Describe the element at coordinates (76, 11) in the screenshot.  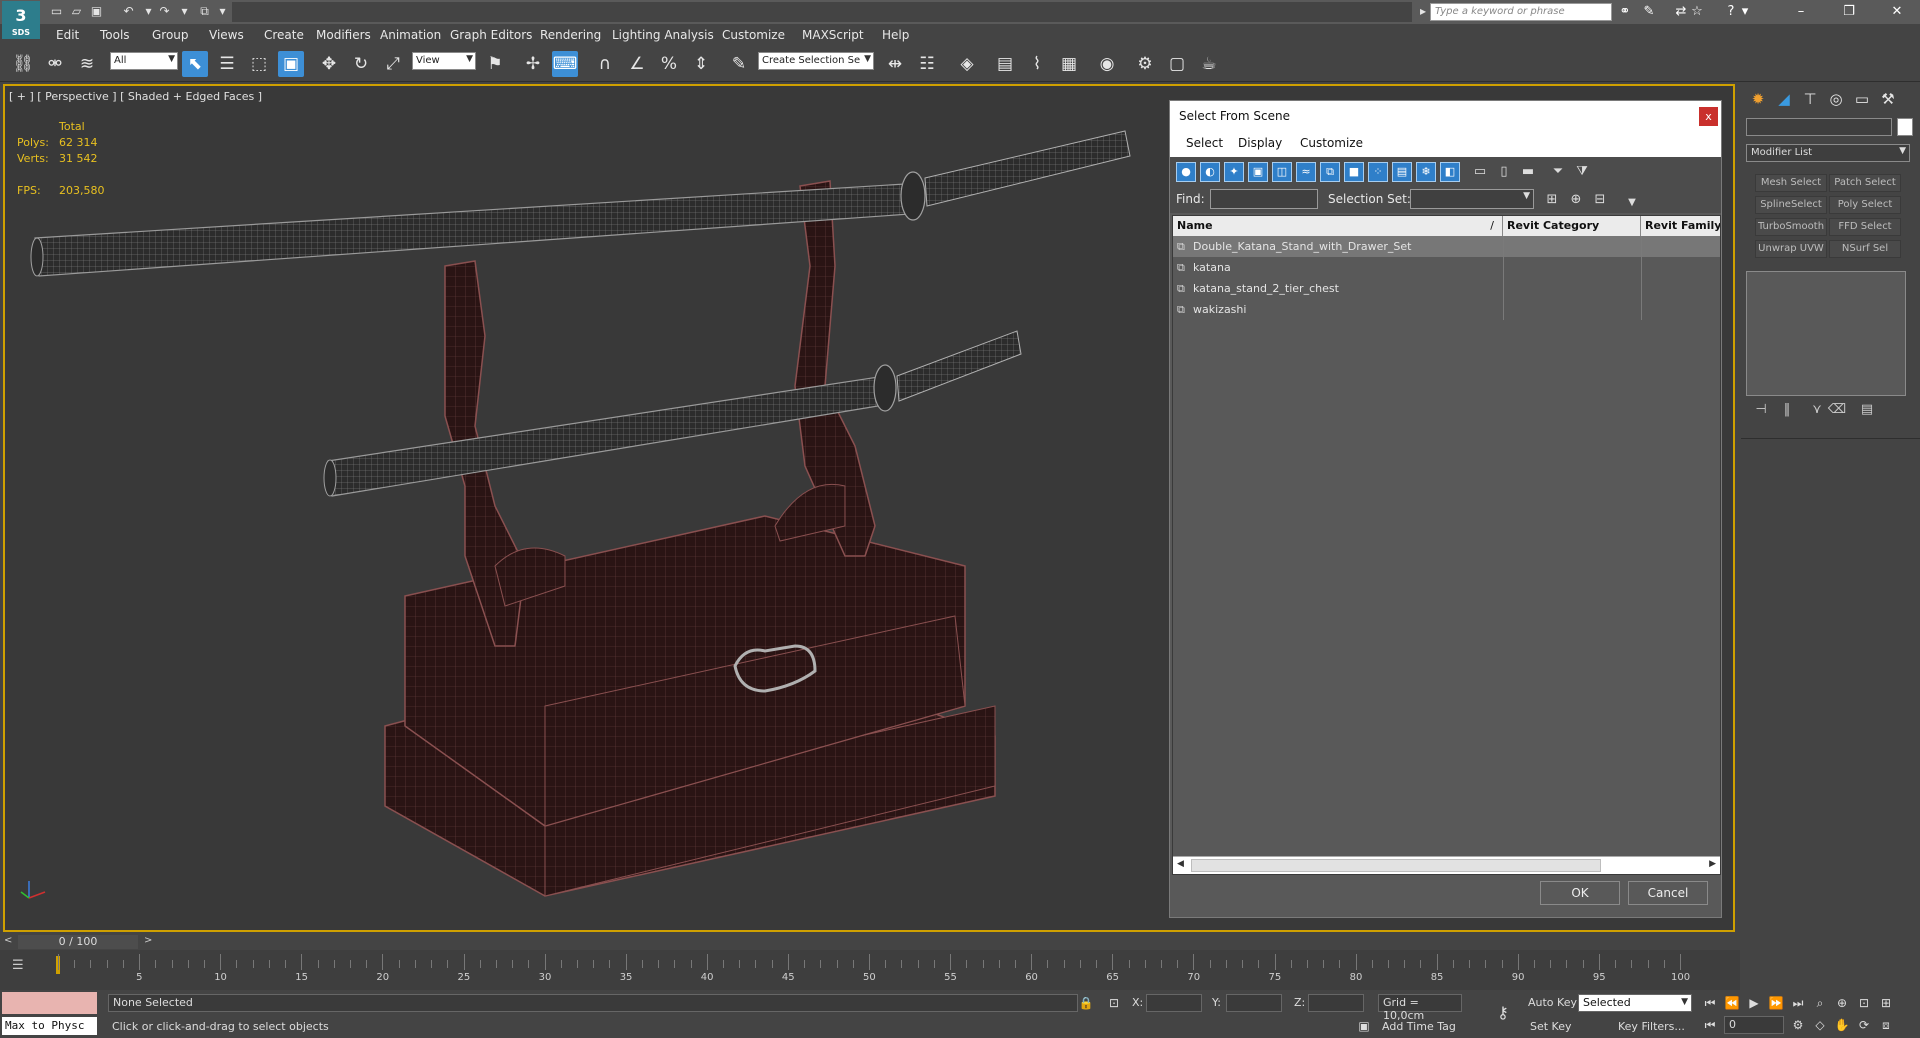
I see `open-file-icon: ▱` at that location.